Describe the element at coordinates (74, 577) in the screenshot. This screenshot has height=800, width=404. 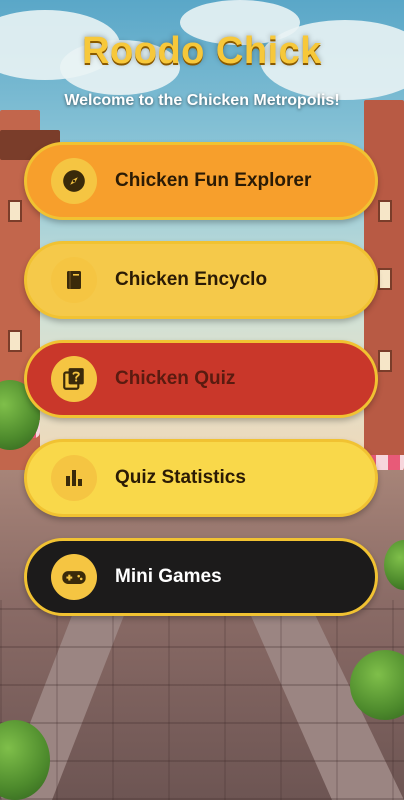
I see `gamepad-icon` at that location.